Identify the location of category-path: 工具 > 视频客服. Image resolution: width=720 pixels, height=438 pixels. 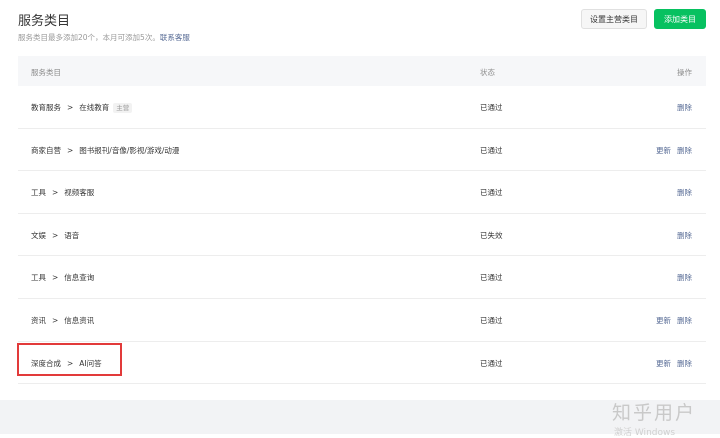
(62, 192).